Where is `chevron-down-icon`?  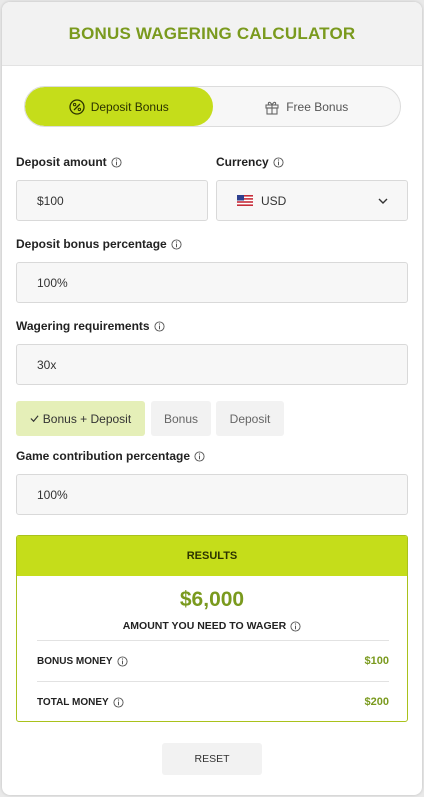 chevron-down-icon is located at coordinates (383, 201).